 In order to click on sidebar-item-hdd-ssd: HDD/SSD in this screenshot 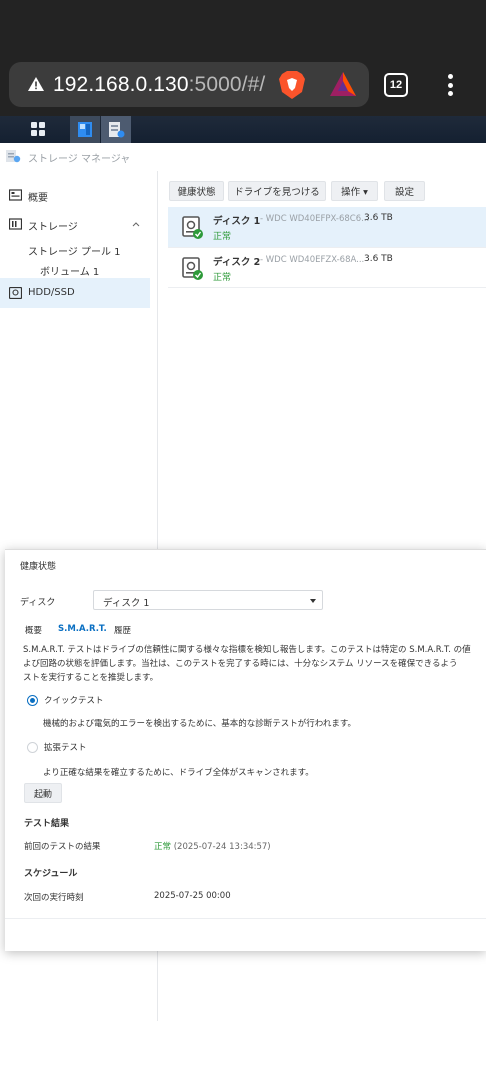, I will do `click(75, 293)`.